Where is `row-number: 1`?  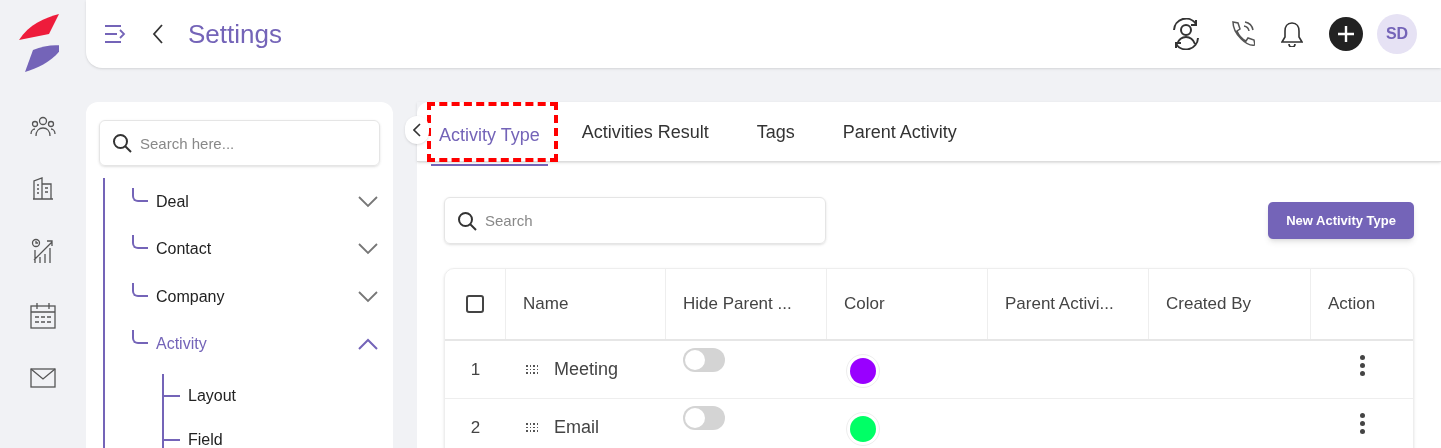 row-number: 1 is located at coordinates (475, 369).